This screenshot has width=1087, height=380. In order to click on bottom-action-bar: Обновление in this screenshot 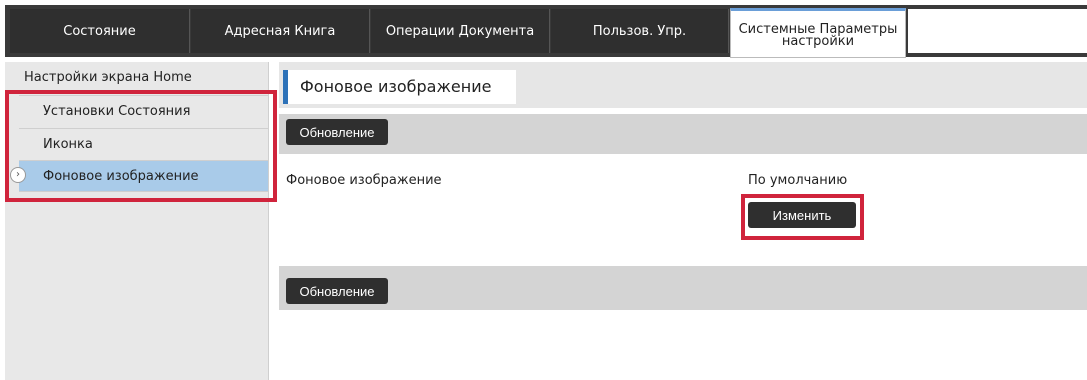, I will do `click(683, 288)`.